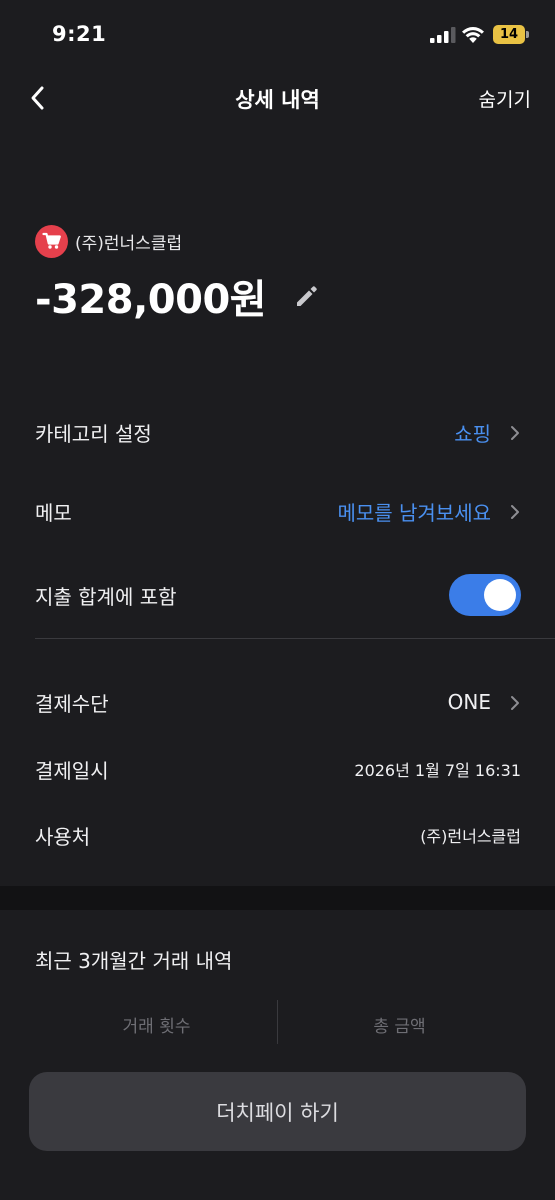 The width and height of the screenshot is (555, 1200). I want to click on status-bar: 9:21 14, so click(277, 35).